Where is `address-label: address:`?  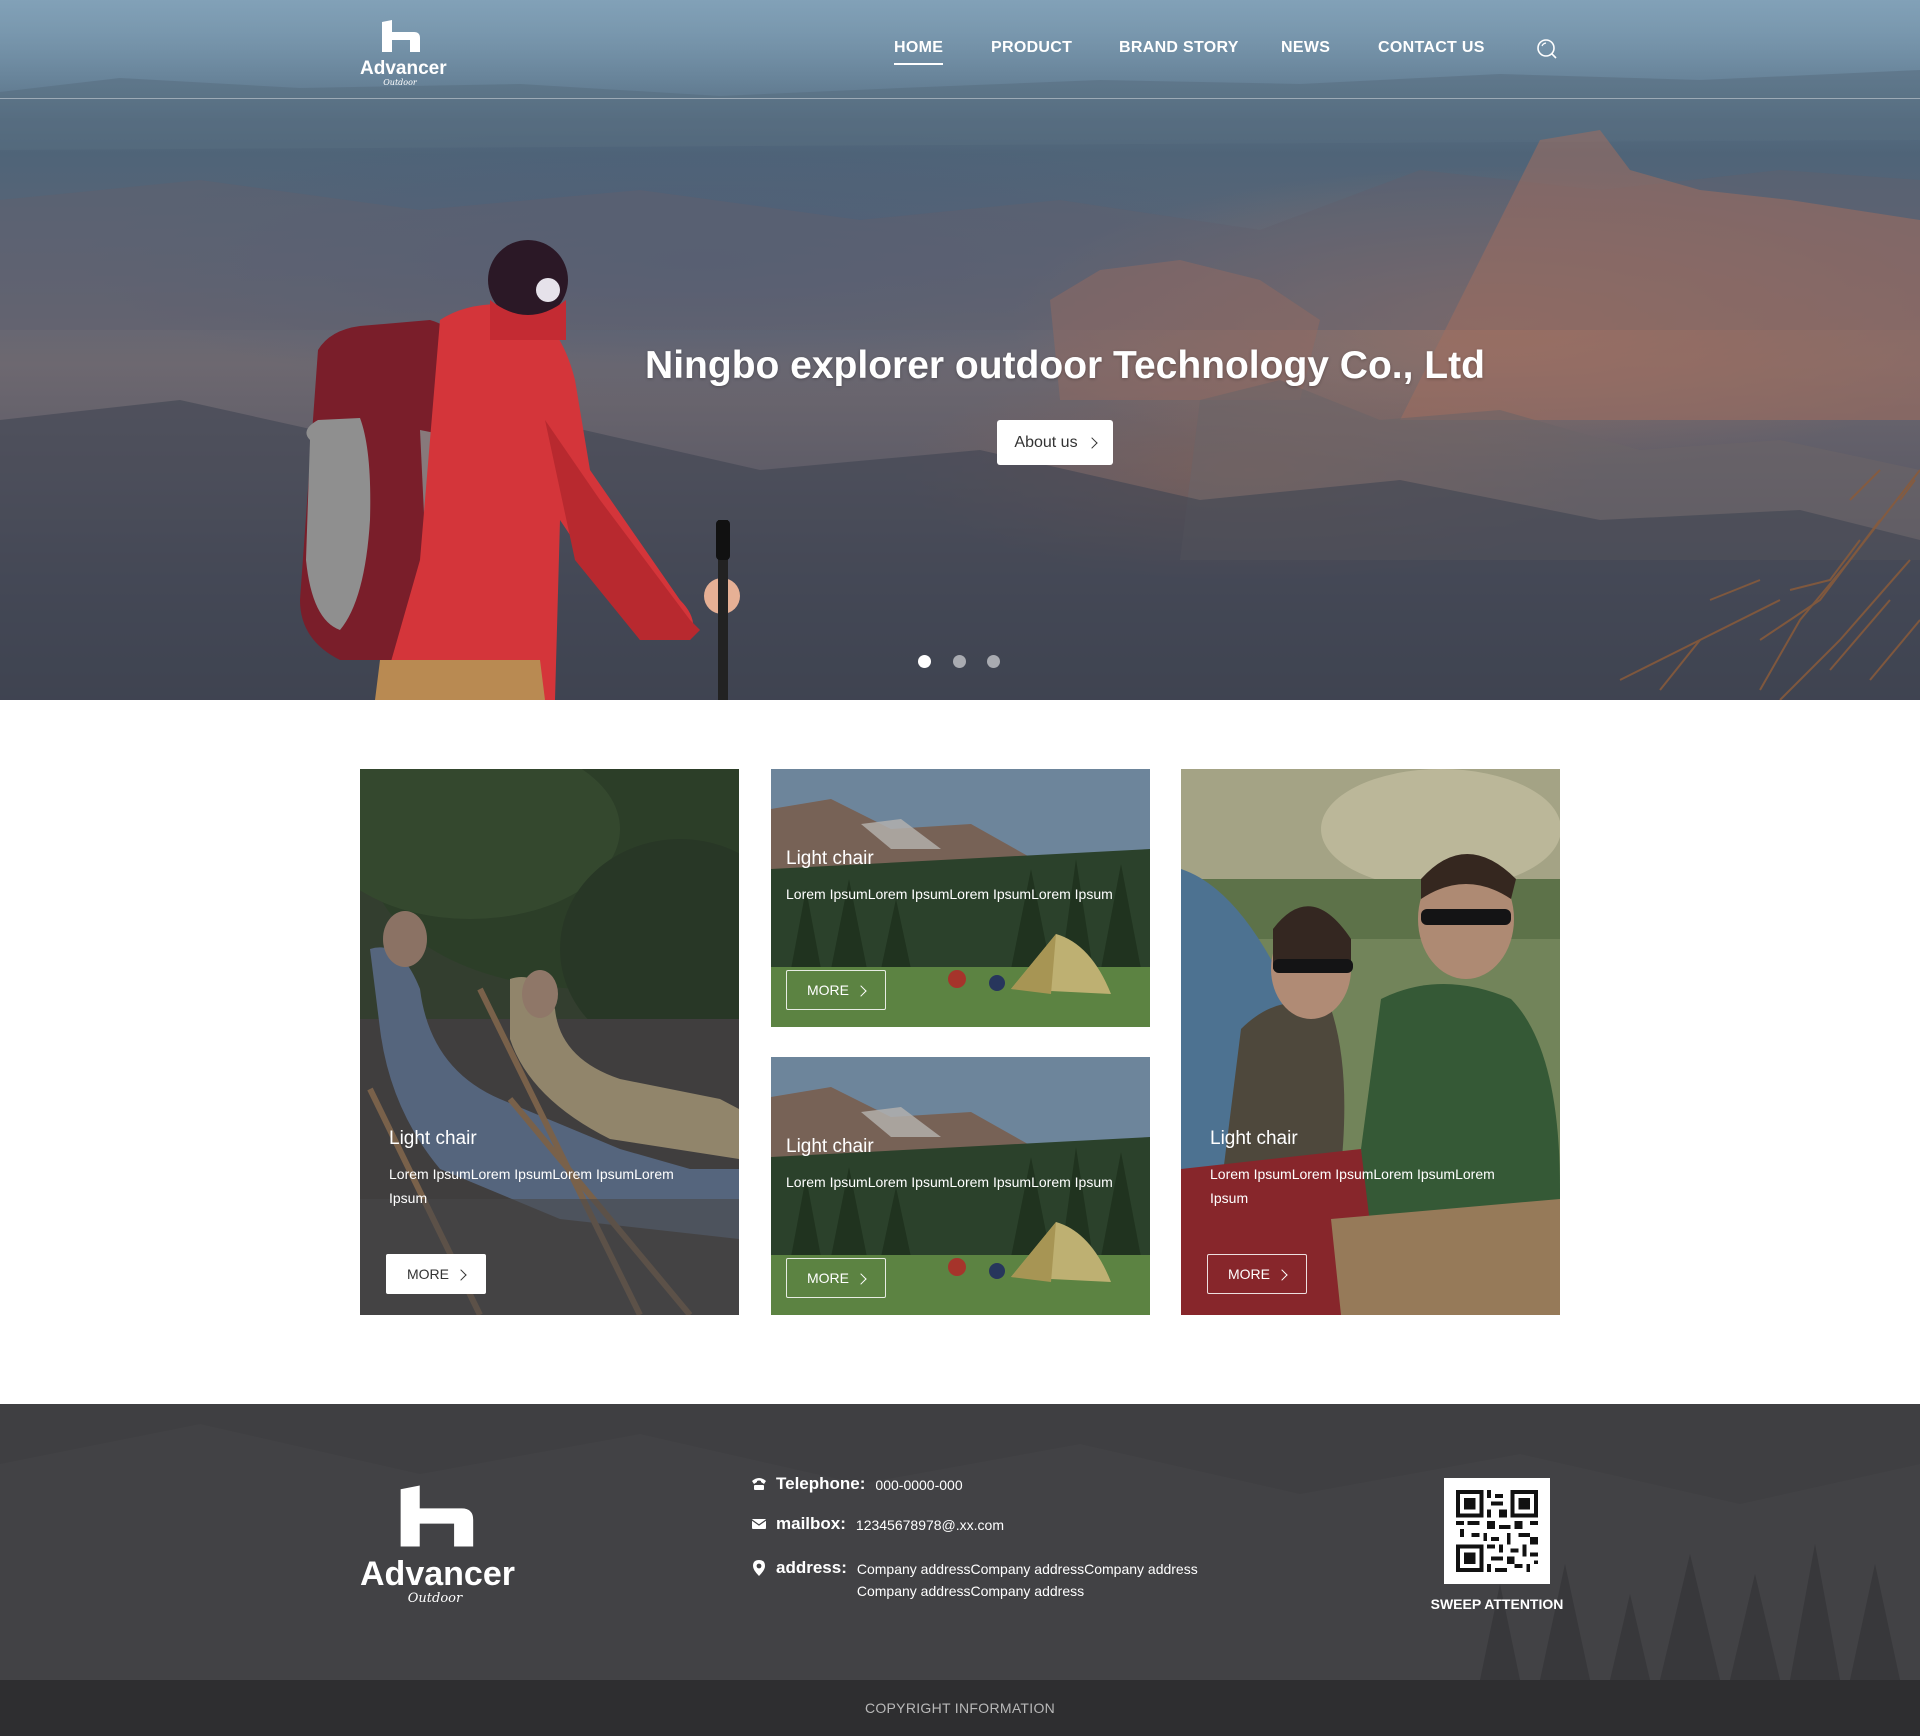 address-label: address: is located at coordinates (811, 1567).